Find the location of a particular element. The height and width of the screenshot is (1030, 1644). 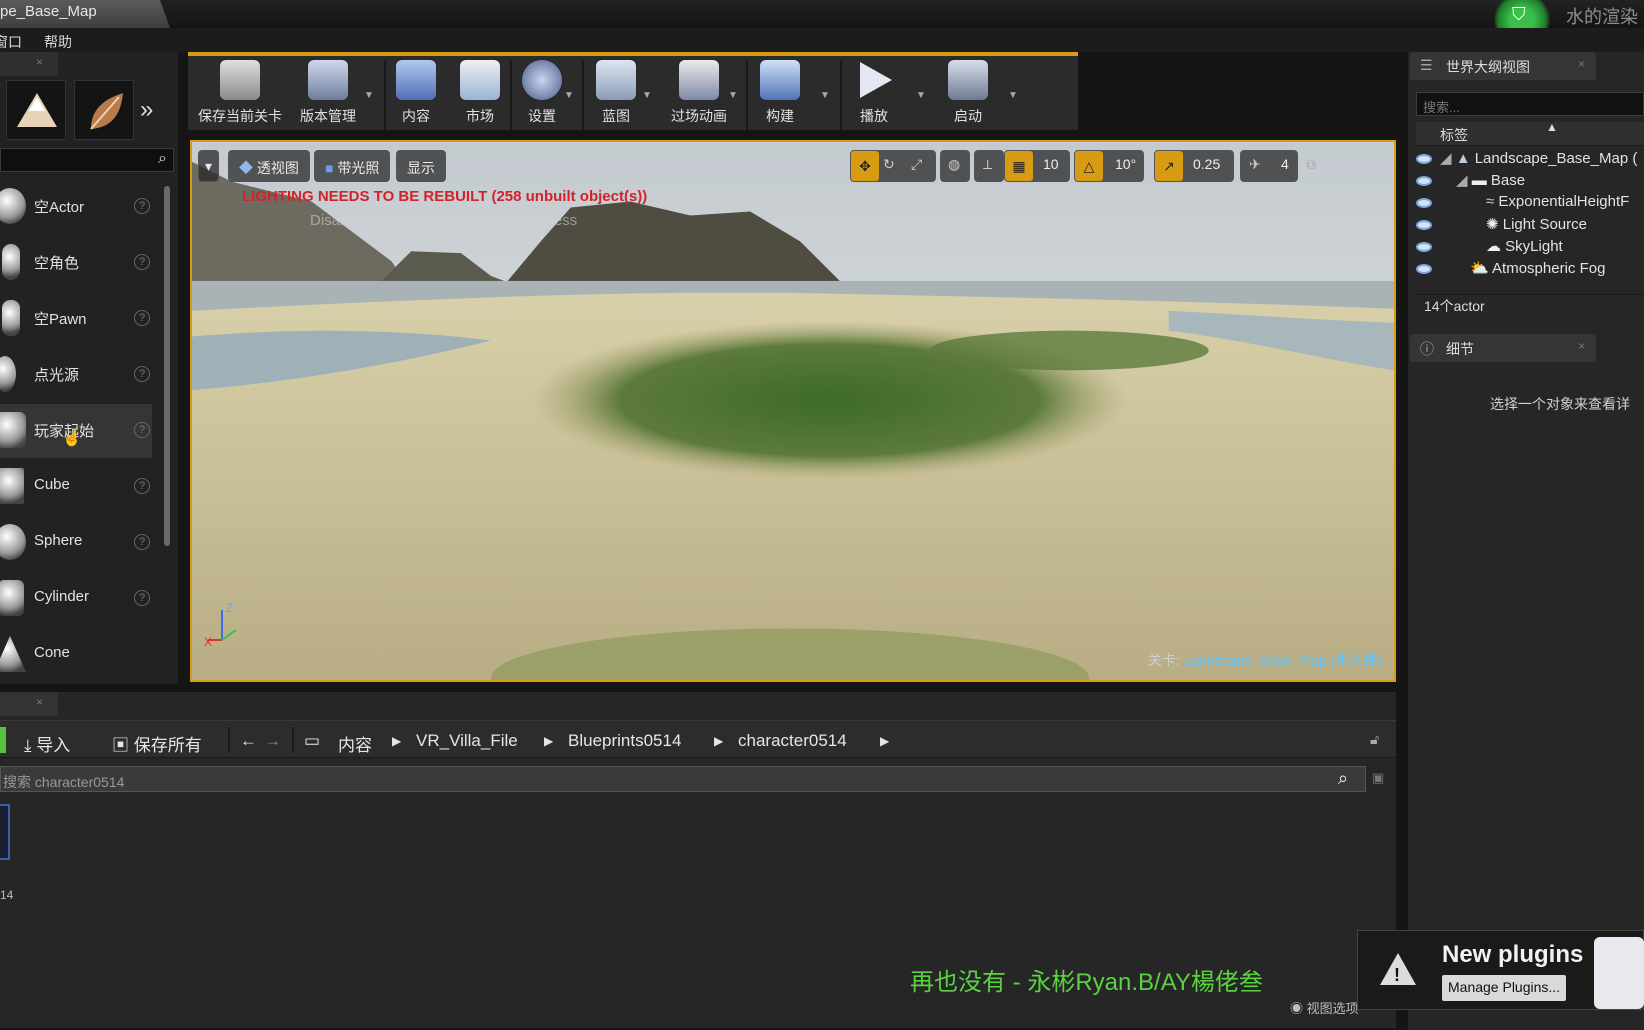

outliner-row-height-fog: ≈ ExponentialHeightF is located at coordinates (1557, 204).